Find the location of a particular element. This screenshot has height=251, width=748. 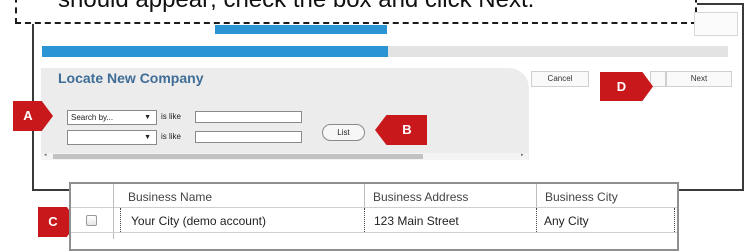

progress-stub is located at coordinates (301, 29).